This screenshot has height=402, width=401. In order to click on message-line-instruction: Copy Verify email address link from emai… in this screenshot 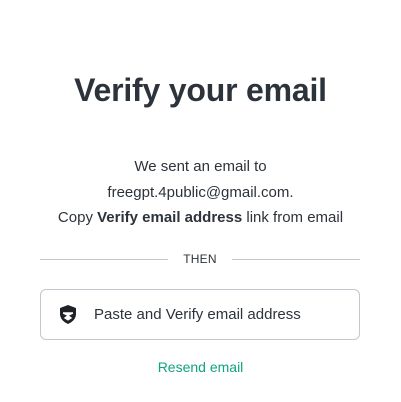, I will do `click(200, 218)`.